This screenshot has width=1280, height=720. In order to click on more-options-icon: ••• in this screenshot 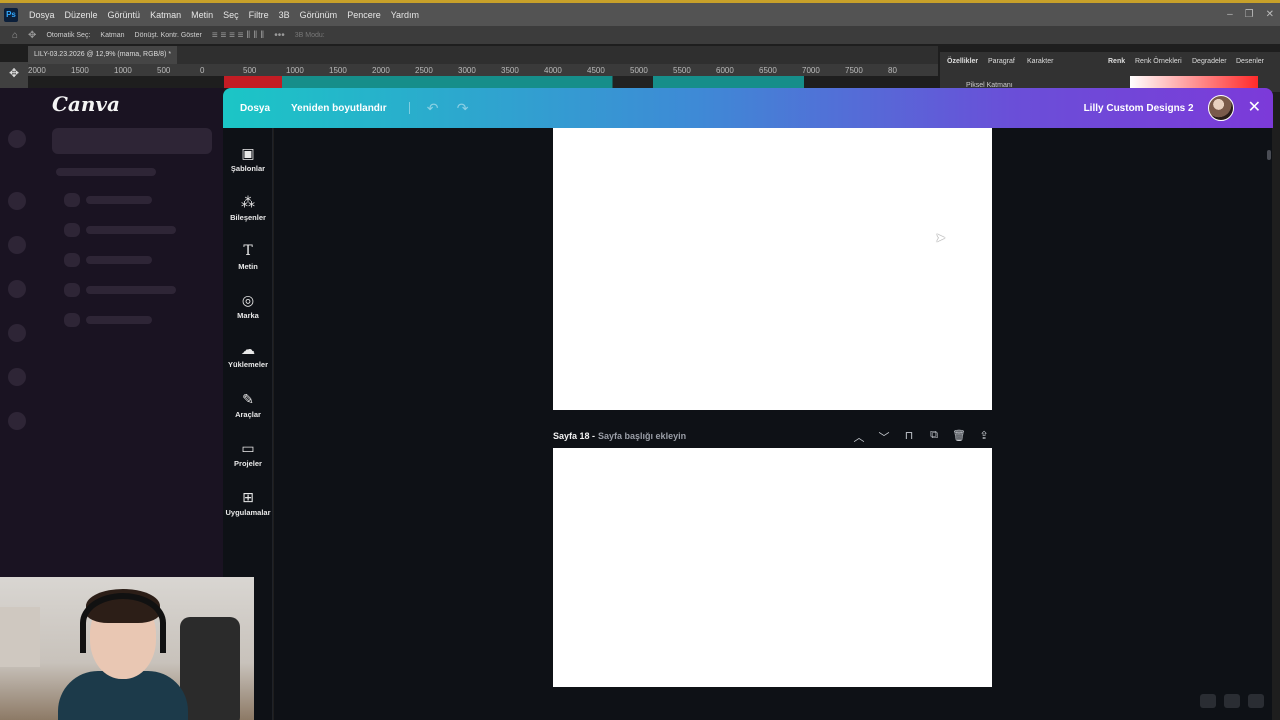, I will do `click(279, 35)`.